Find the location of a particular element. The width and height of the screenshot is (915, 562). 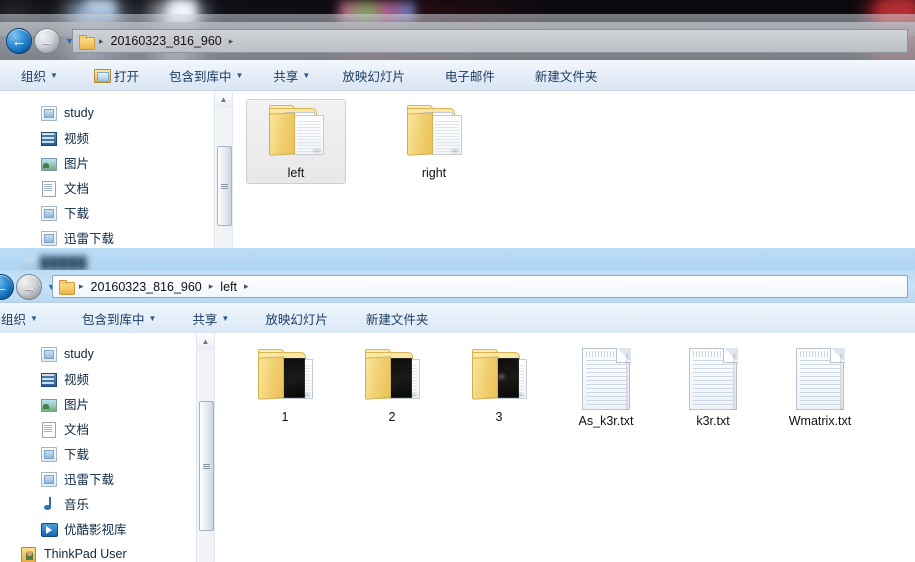

file-item-label: right is located at coordinates (434, 173).